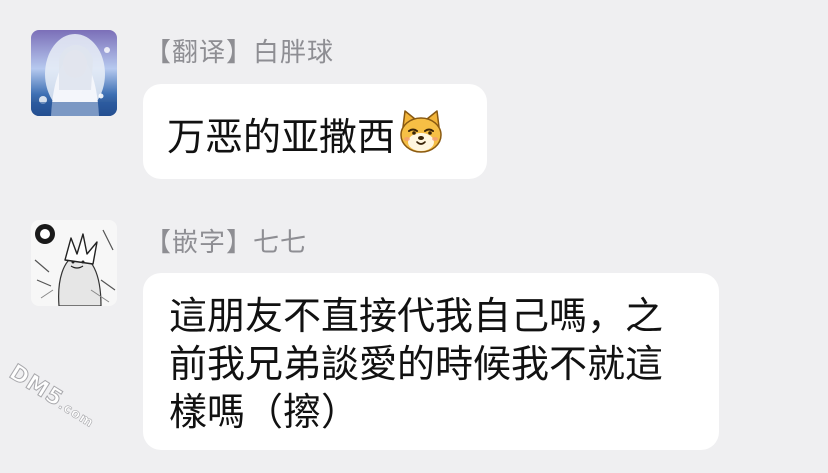  I want to click on message-bubble-1: 万恶的亚撒西, so click(315, 131).